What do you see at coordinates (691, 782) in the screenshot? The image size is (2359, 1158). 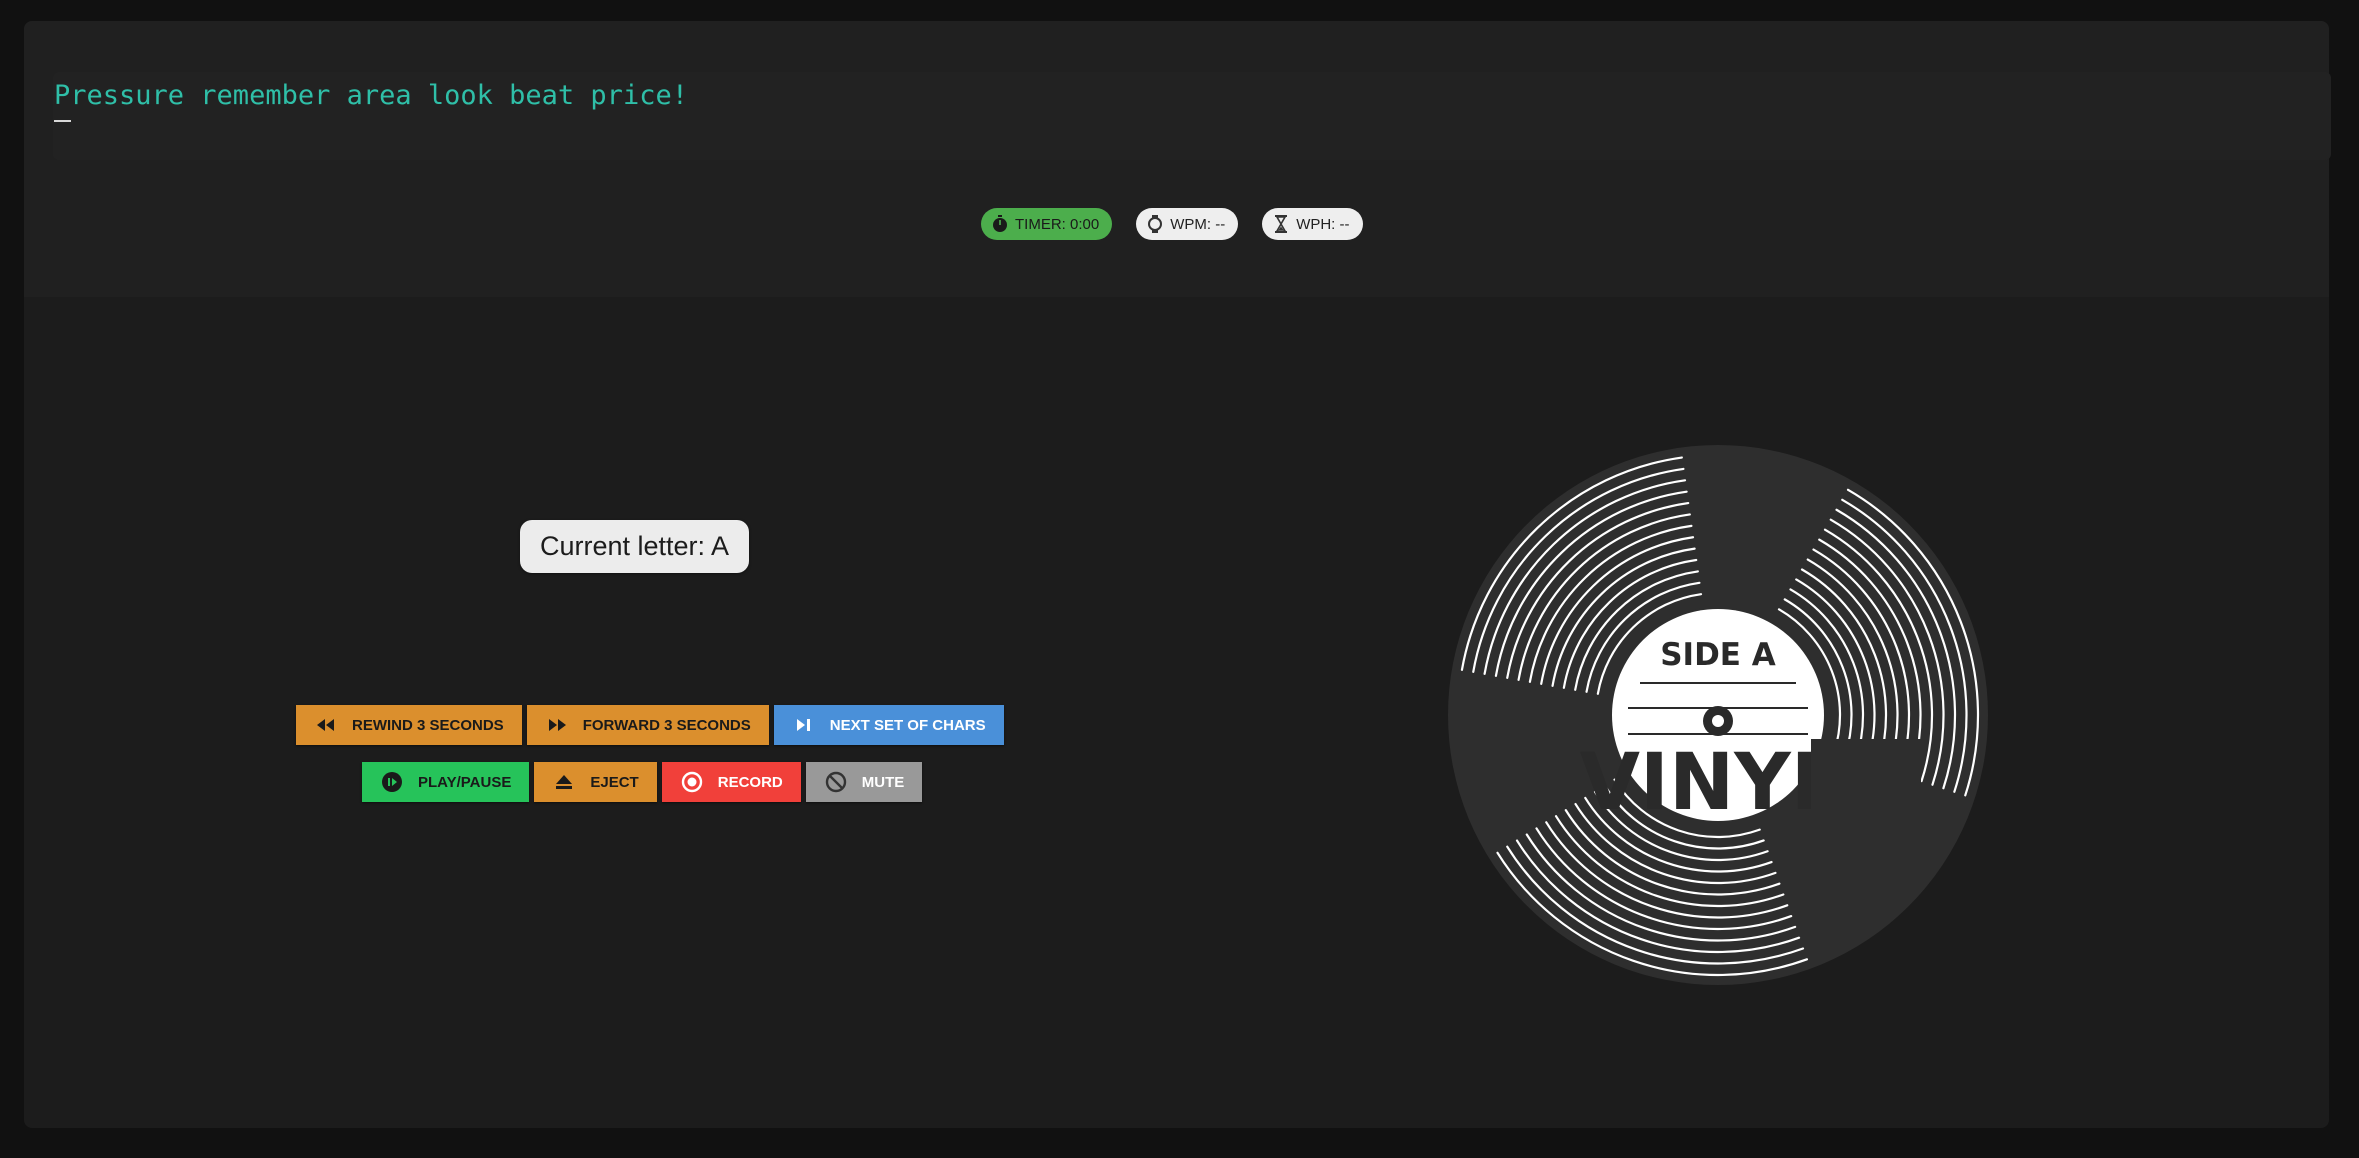 I see `record-icon` at bounding box center [691, 782].